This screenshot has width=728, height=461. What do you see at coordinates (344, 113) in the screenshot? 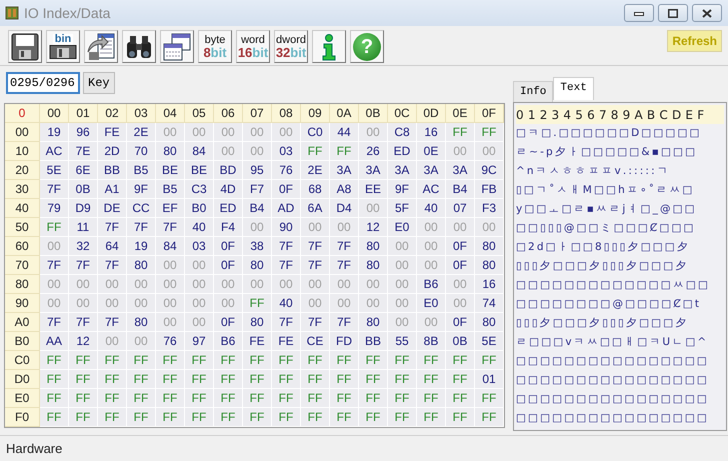
I see `column-header: 0A` at bounding box center [344, 113].